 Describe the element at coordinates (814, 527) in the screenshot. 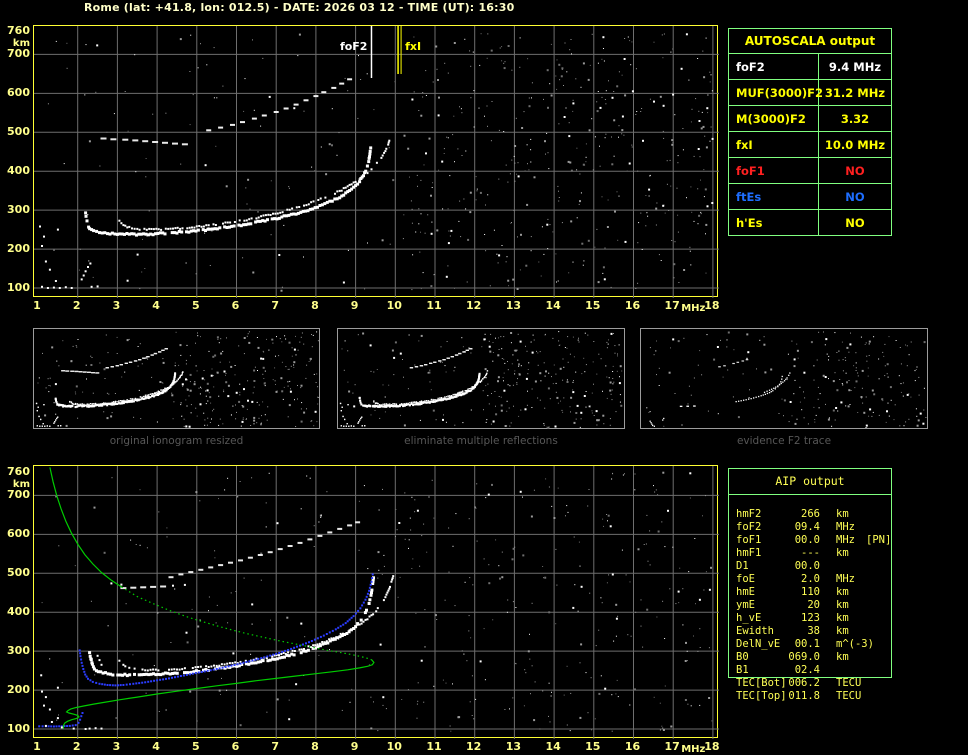

I see `table-row: foF2 09.4 MHz` at that location.